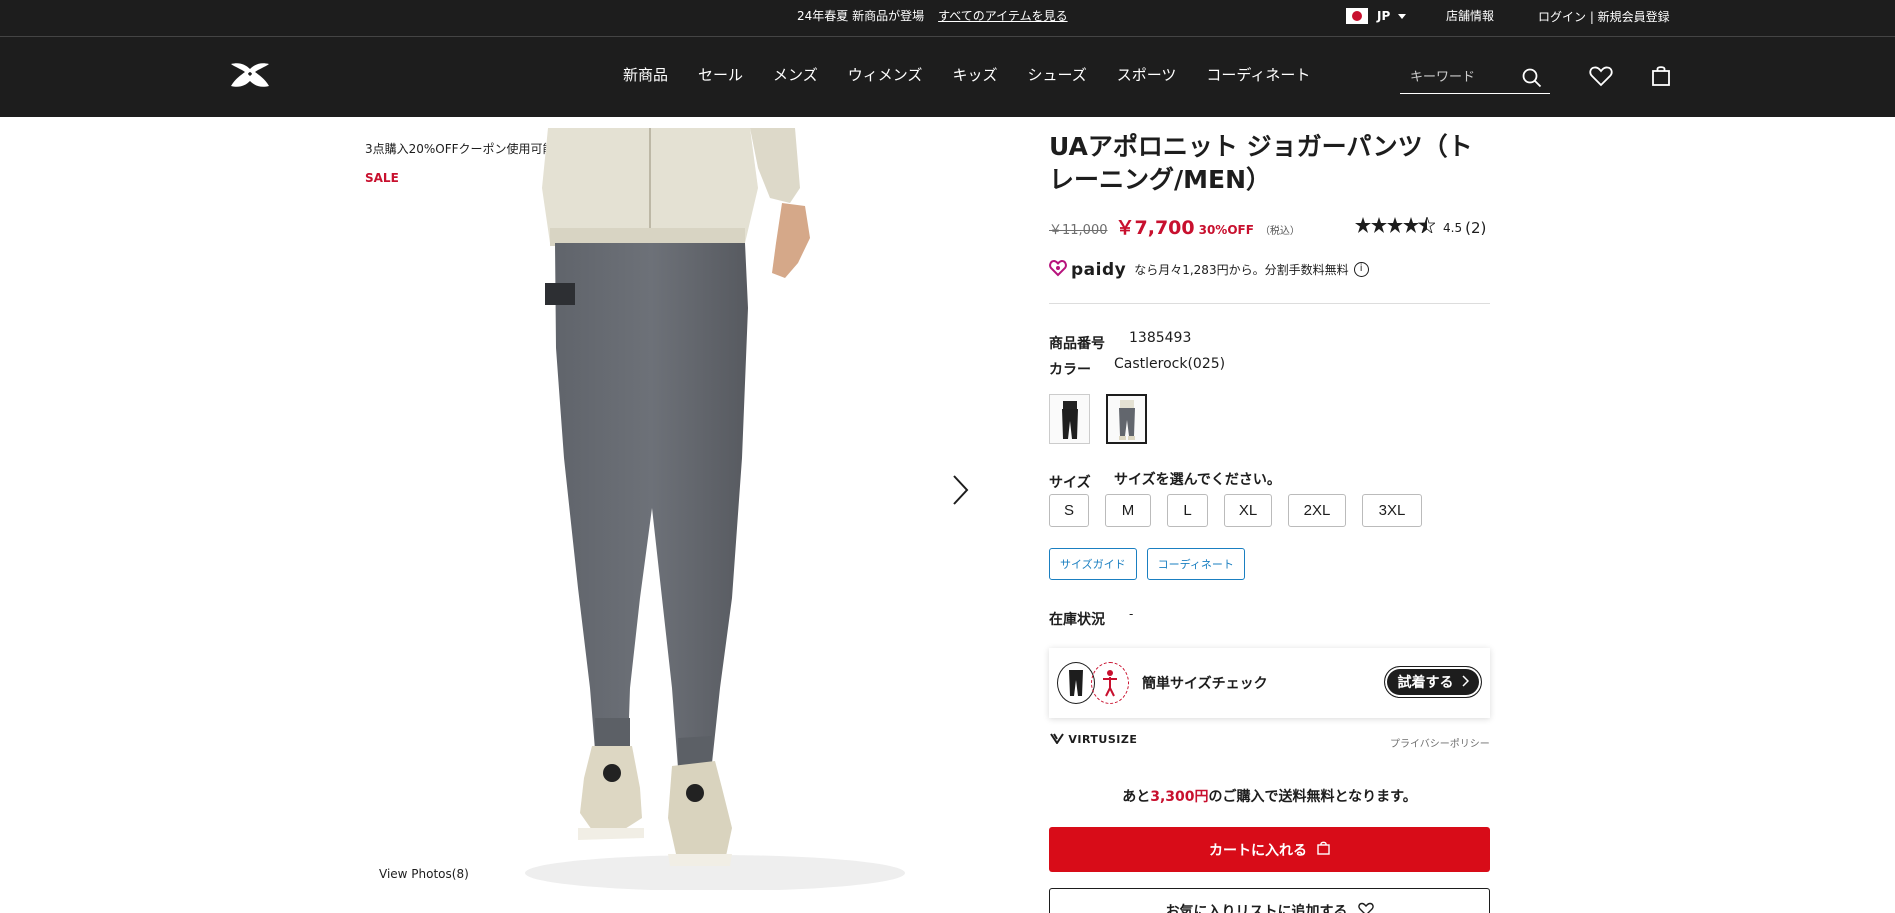 The height and width of the screenshot is (913, 1895). I want to click on paidy-brand: paidy, so click(1099, 269).